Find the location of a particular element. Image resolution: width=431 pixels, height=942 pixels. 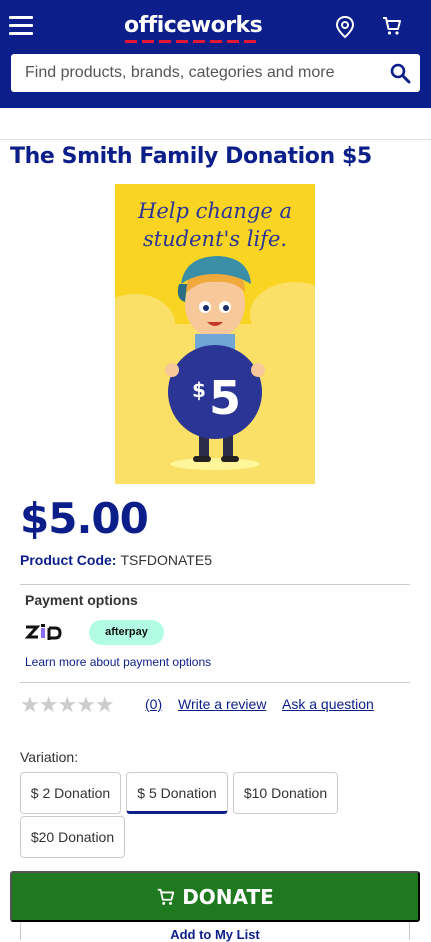

product-code-label: Product Code: is located at coordinates (68, 560).